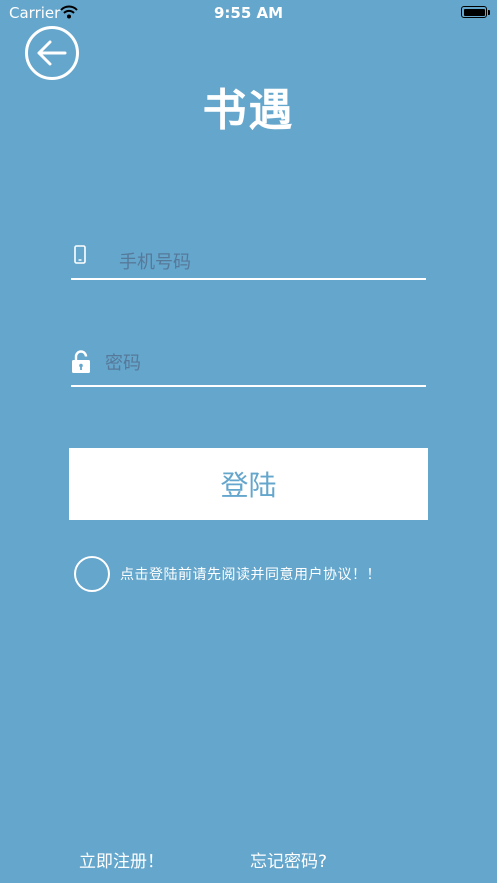 Image resolution: width=497 pixels, height=883 pixels. Describe the element at coordinates (81, 361) in the screenshot. I see `lock-icon` at that location.